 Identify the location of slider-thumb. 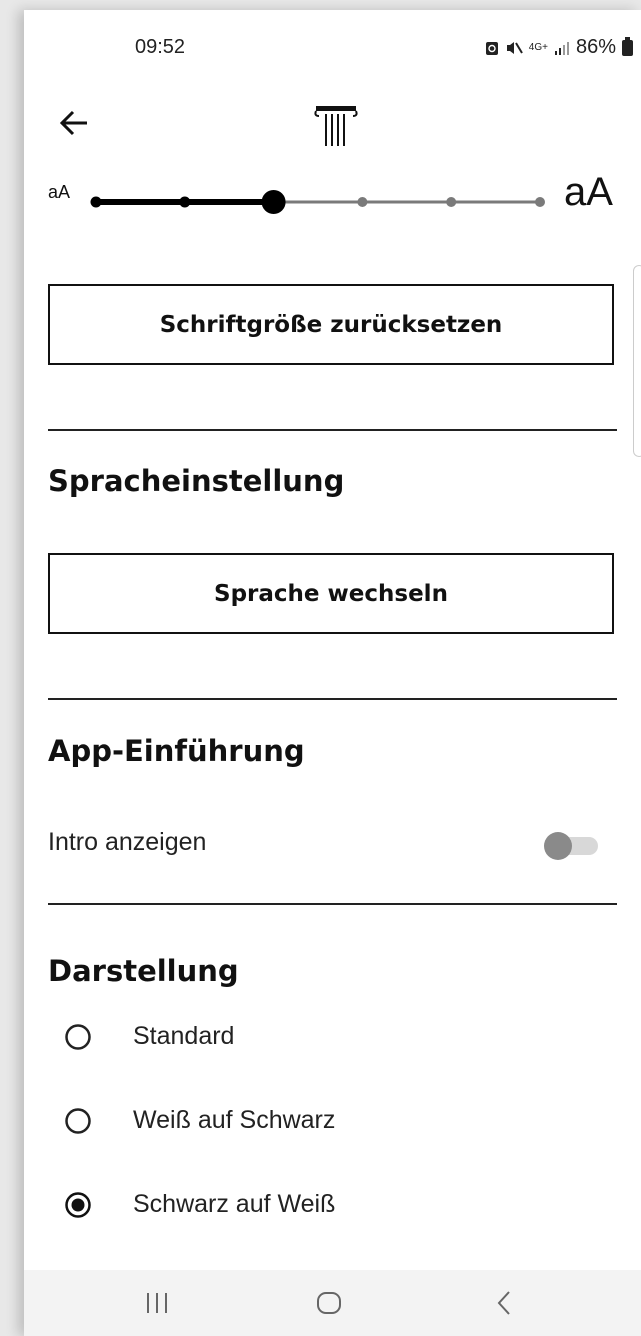
(273, 202).